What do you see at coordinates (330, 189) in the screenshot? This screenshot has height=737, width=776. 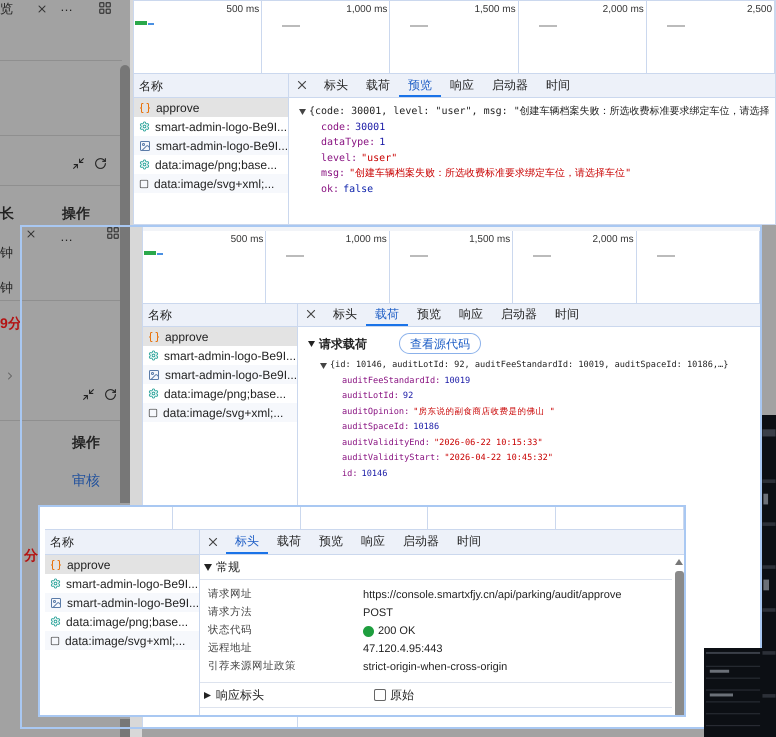 I see `property-key: ok:` at bounding box center [330, 189].